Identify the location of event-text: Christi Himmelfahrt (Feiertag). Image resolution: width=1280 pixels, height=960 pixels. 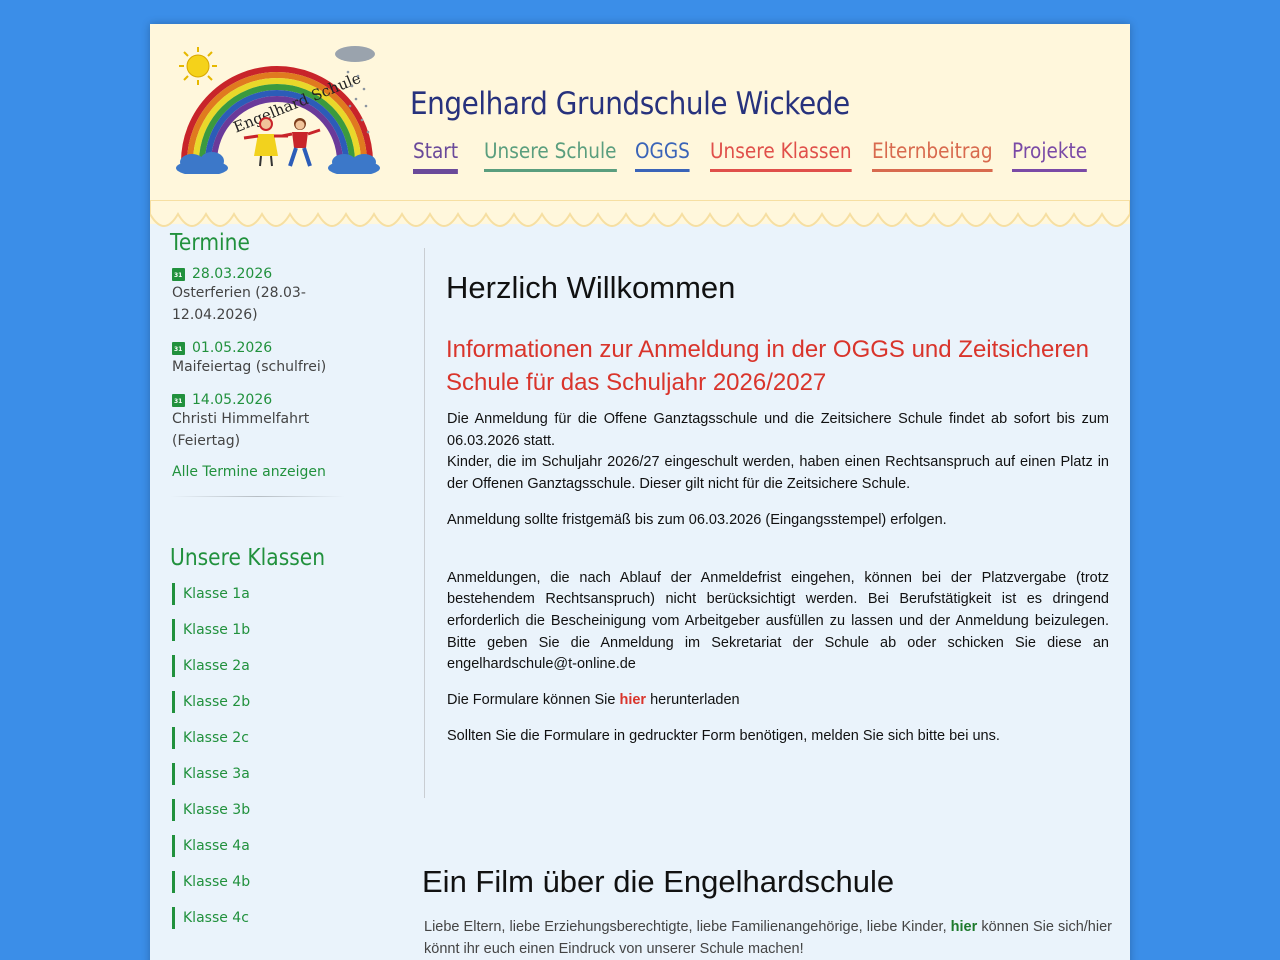
(241, 430).